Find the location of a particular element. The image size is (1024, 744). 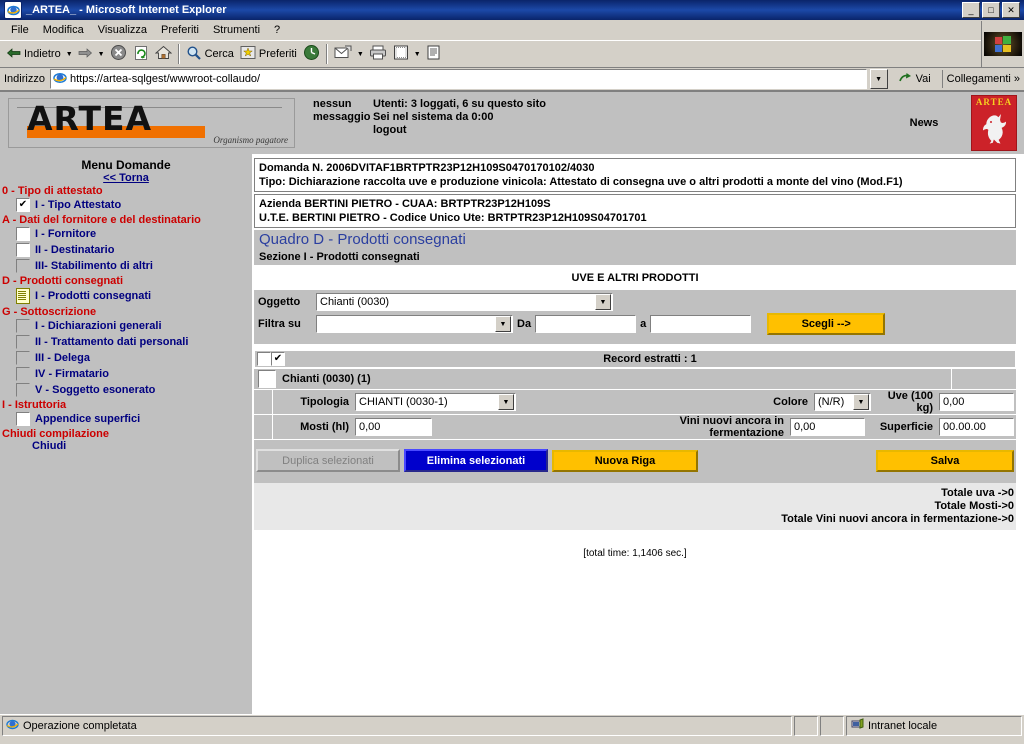

salva-button: Salva is located at coordinates (945, 460).